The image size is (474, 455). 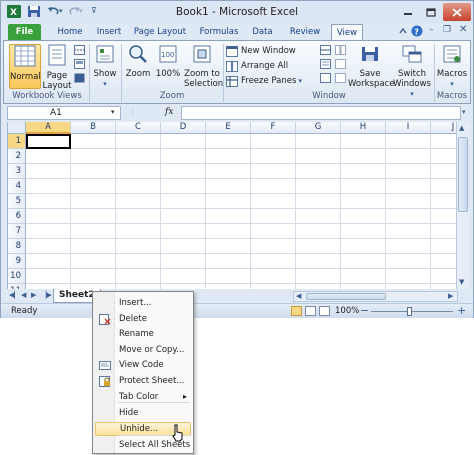 What do you see at coordinates (57, 67) in the screenshot?
I see `page-layout-view-button: Page Layout` at bounding box center [57, 67].